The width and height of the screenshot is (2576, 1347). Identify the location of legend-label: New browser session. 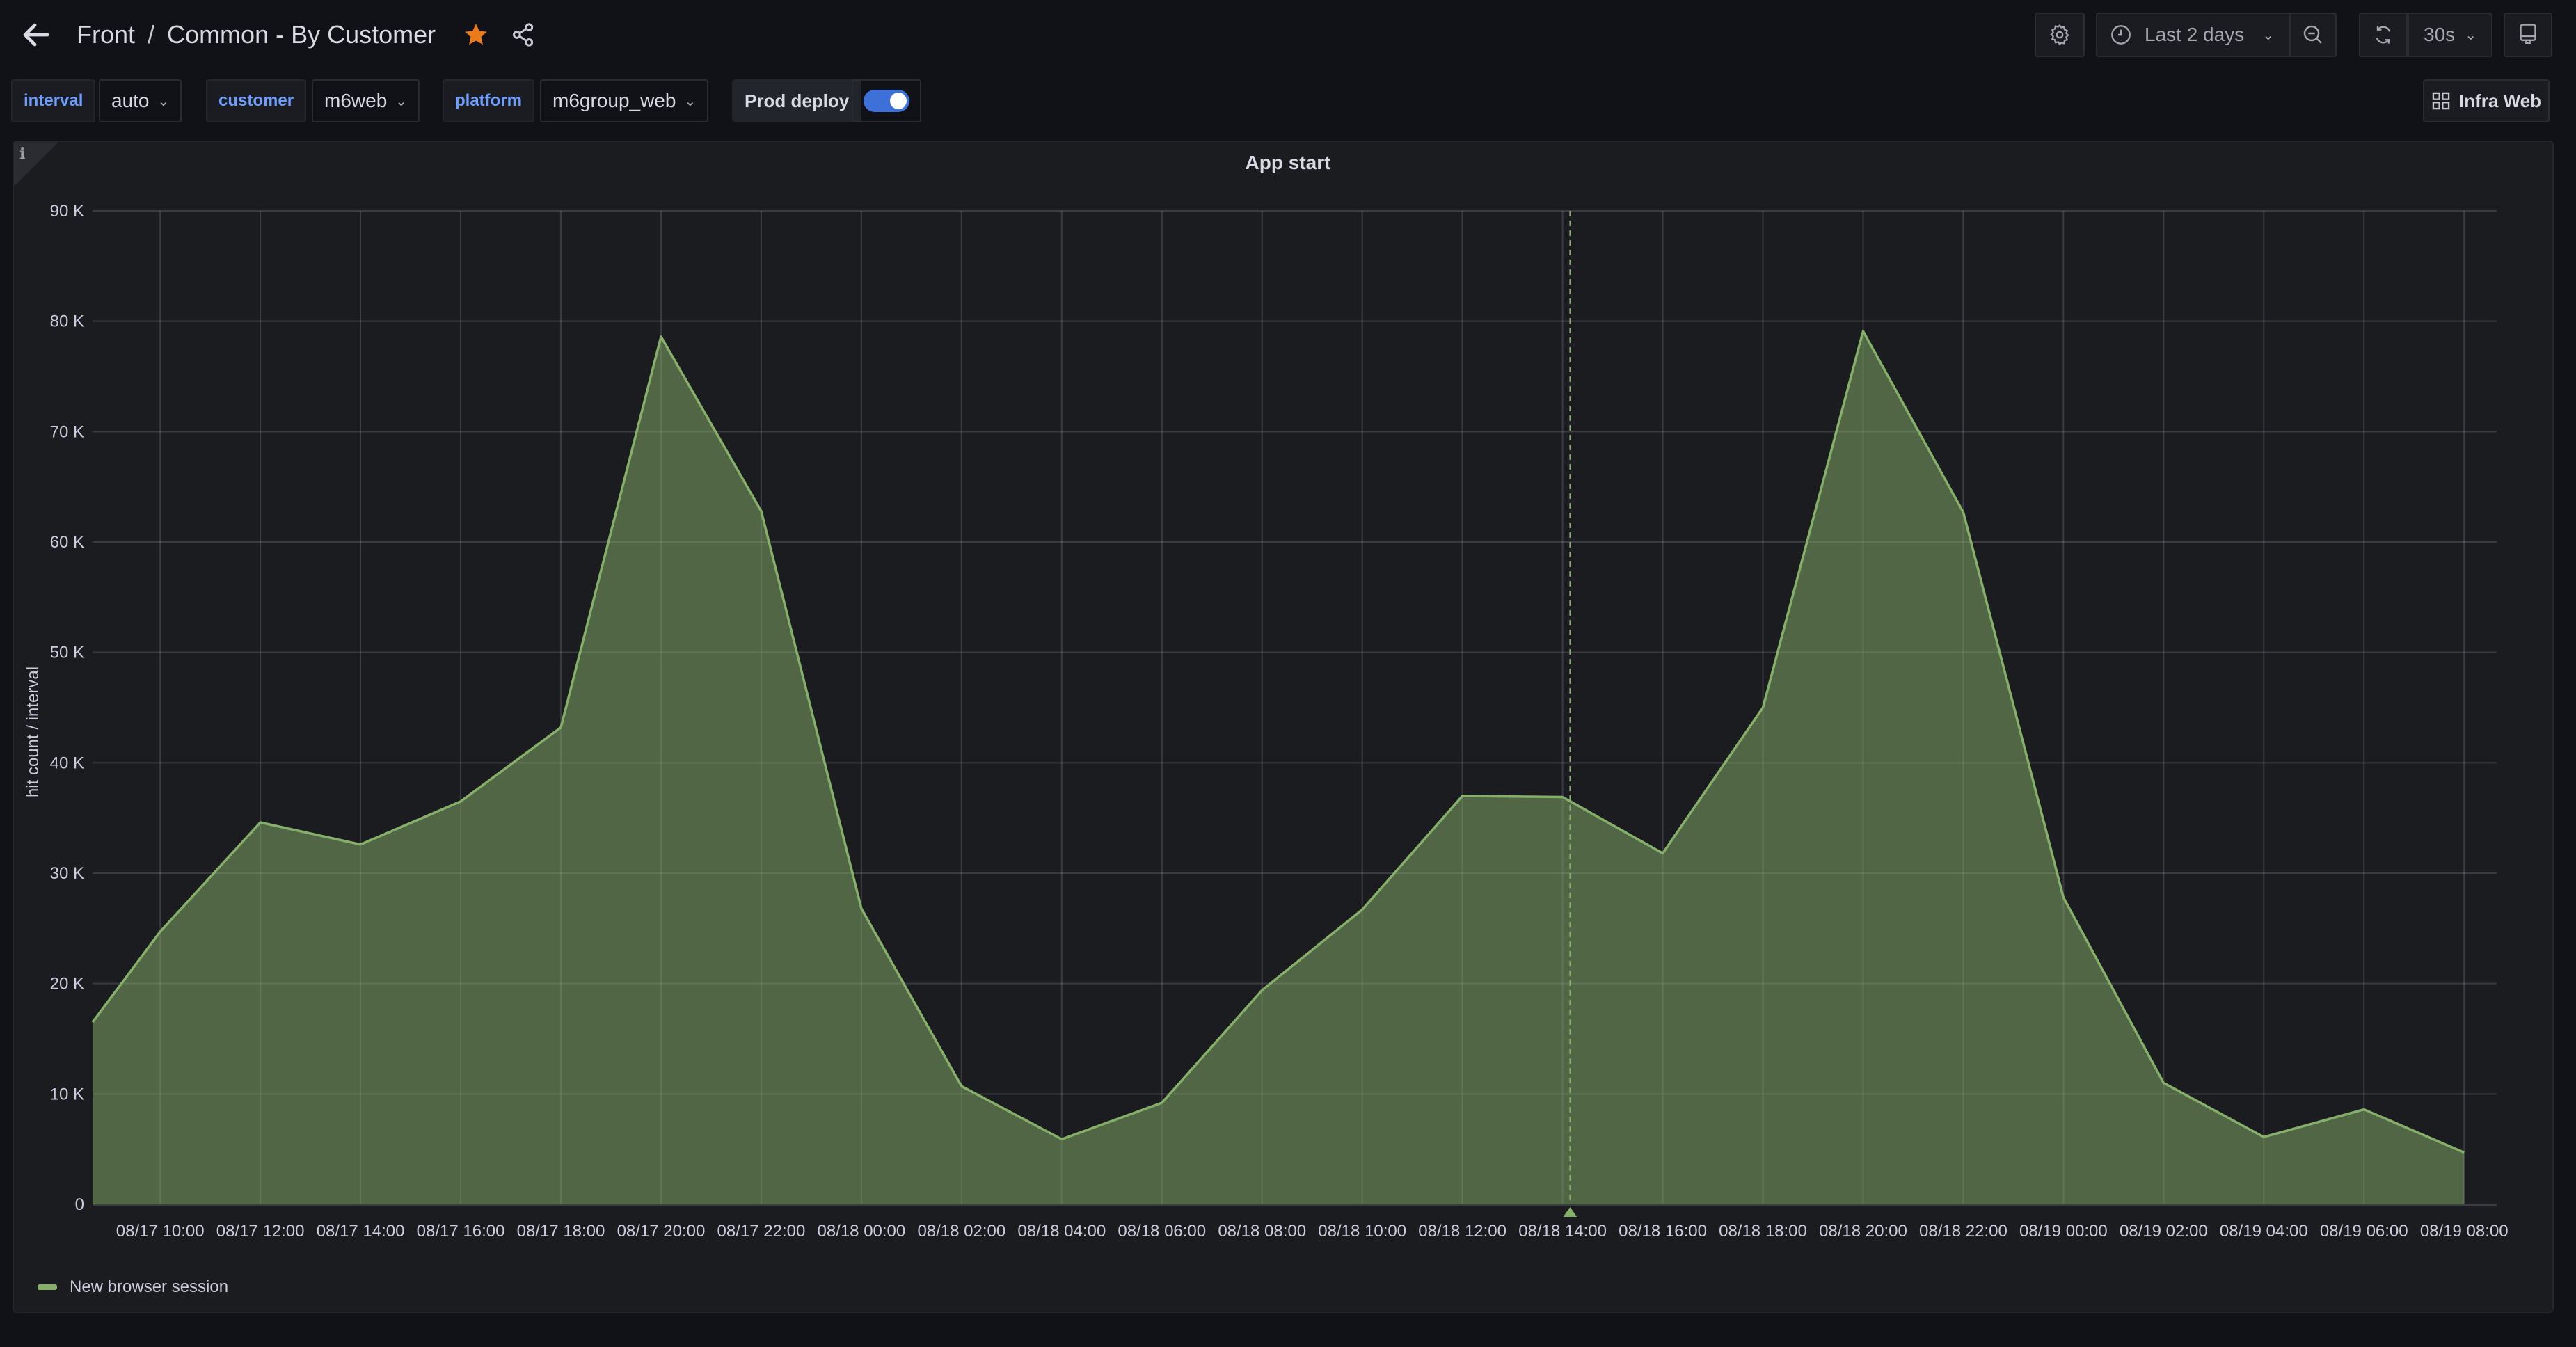
(149, 1286).